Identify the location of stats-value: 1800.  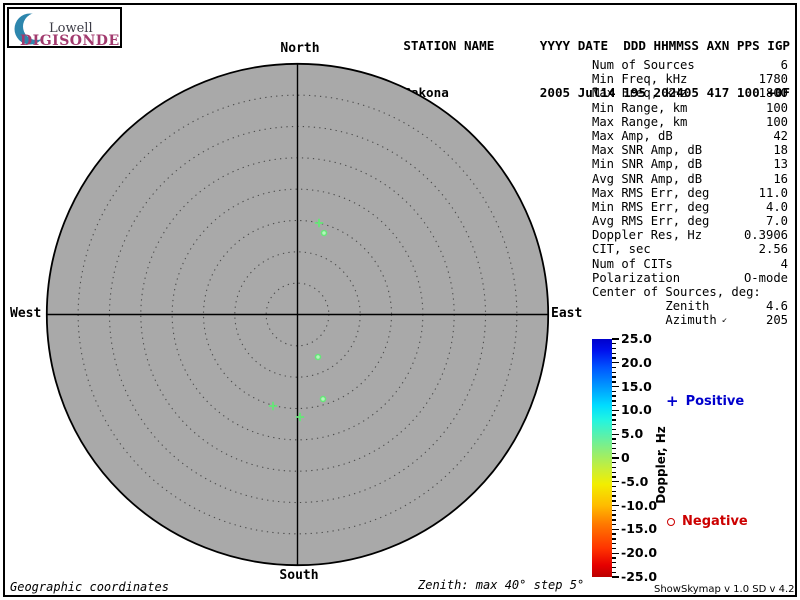
(773, 93).